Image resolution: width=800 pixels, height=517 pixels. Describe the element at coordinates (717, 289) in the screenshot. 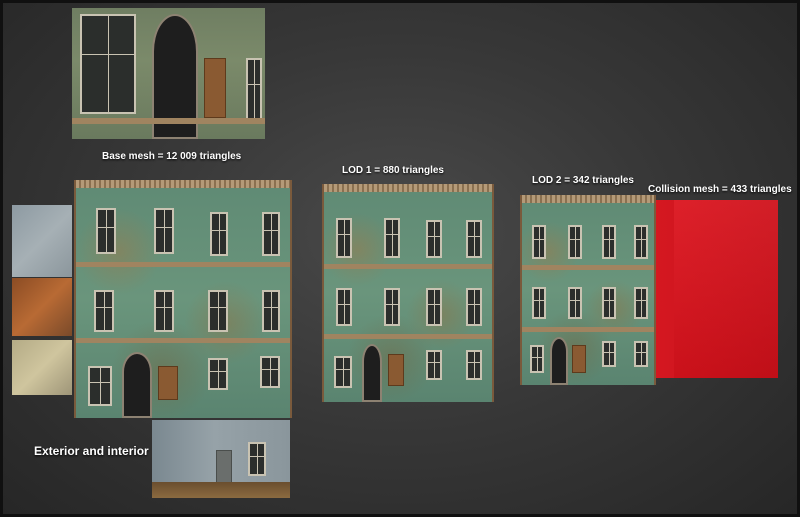

I see `collision-mesh-block` at that location.